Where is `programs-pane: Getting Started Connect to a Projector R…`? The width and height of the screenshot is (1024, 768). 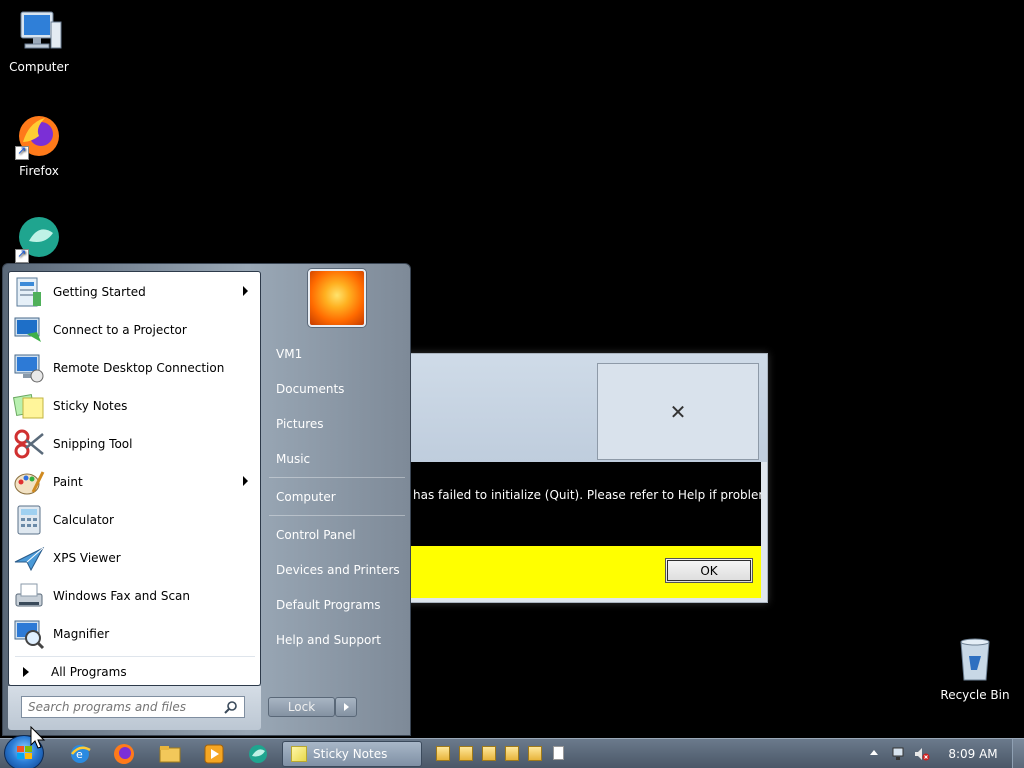 programs-pane: Getting Started Connect to a Projector R… is located at coordinates (134, 478).